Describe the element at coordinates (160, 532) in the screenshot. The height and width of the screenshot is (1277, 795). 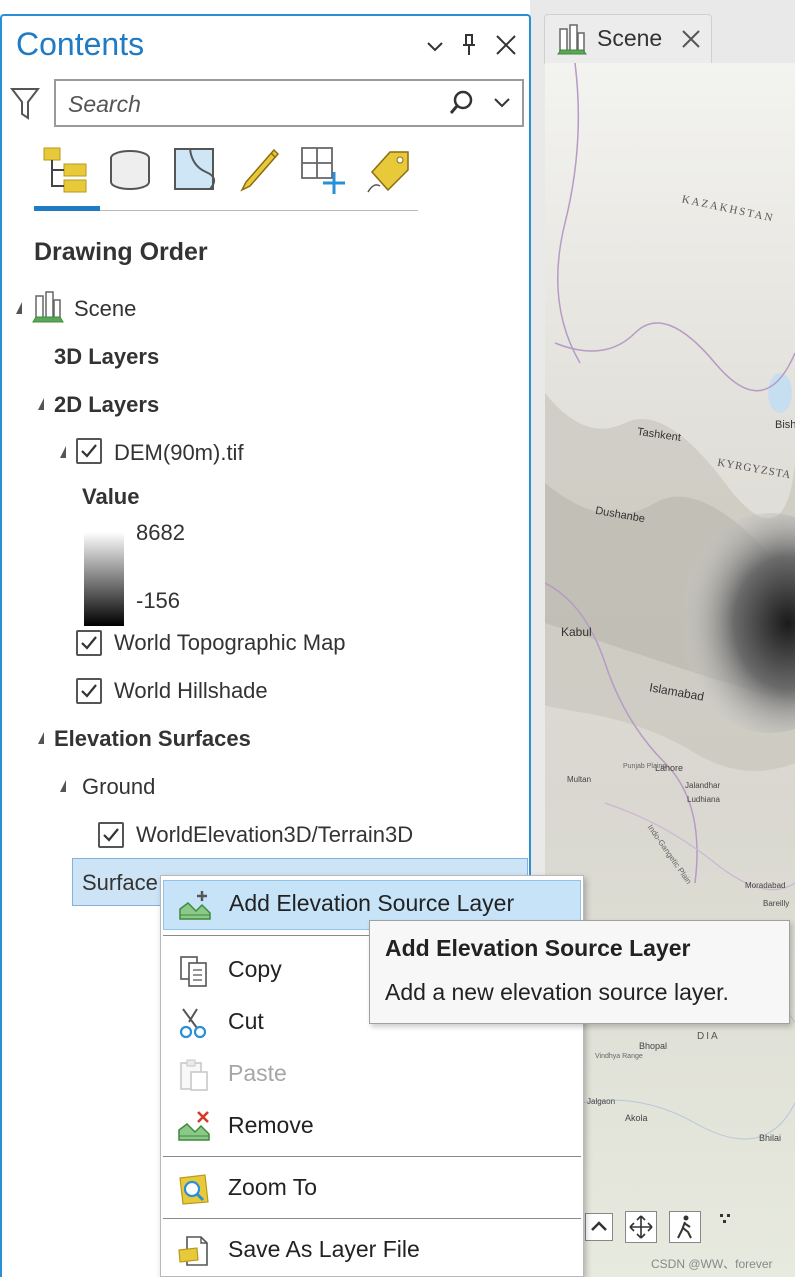
I see `legend-max: 8682` at that location.